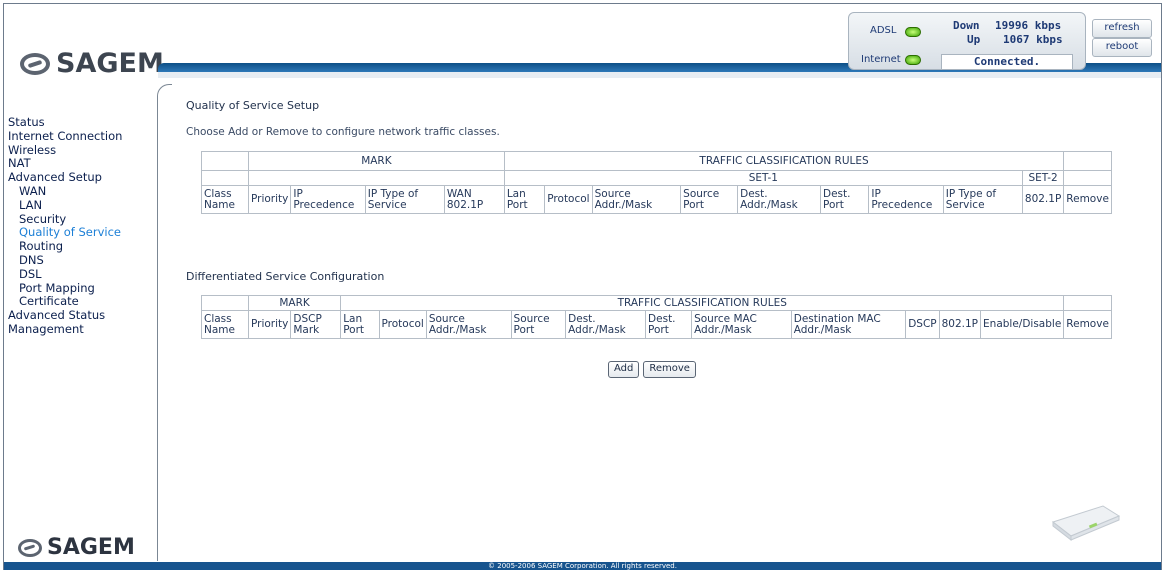 The image size is (1165, 573). What do you see at coordinates (1122, 28) in the screenshot?
I see `refresh-button: refresh` at bounding box center [1122, 28].